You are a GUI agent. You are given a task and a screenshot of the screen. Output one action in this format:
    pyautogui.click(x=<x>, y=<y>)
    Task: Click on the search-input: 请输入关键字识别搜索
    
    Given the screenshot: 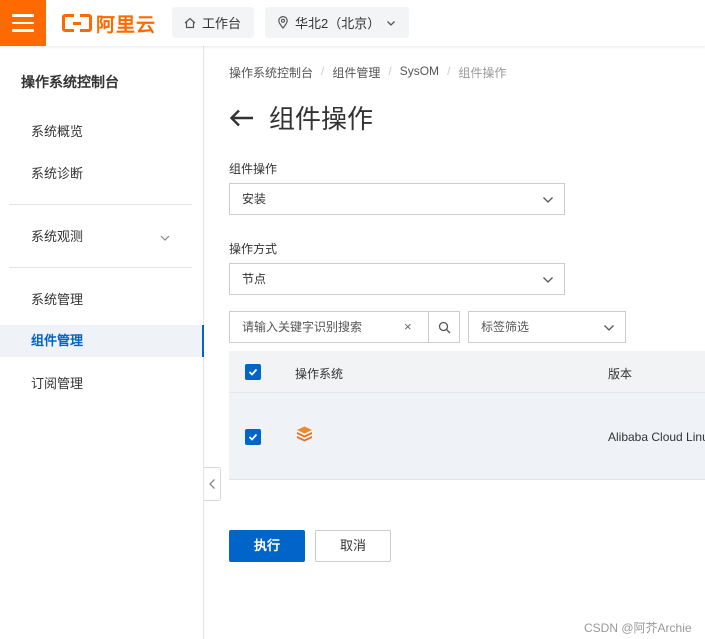 What is the action you would take?
    pyautogui.click(x=329, y=327)
    